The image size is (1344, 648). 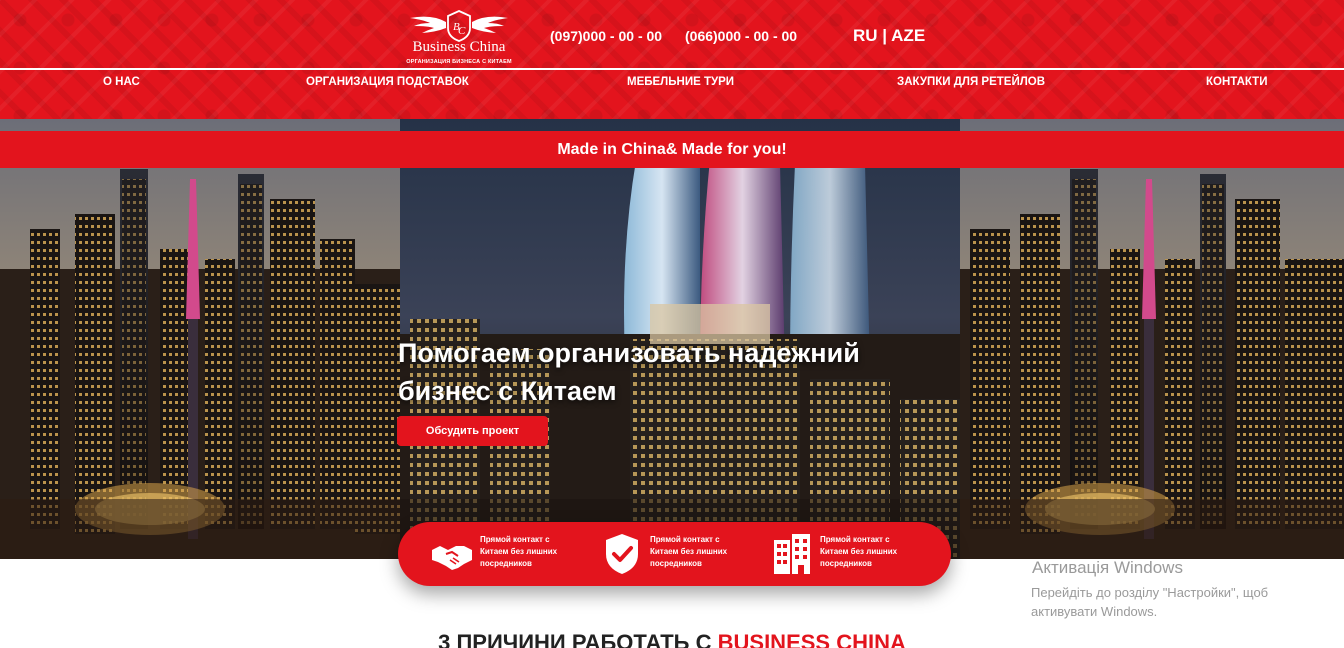 What do you see at coordinates (459, 47) in the screenshot?
I see `logo-name: Business China` at bounding box center [459, 47].